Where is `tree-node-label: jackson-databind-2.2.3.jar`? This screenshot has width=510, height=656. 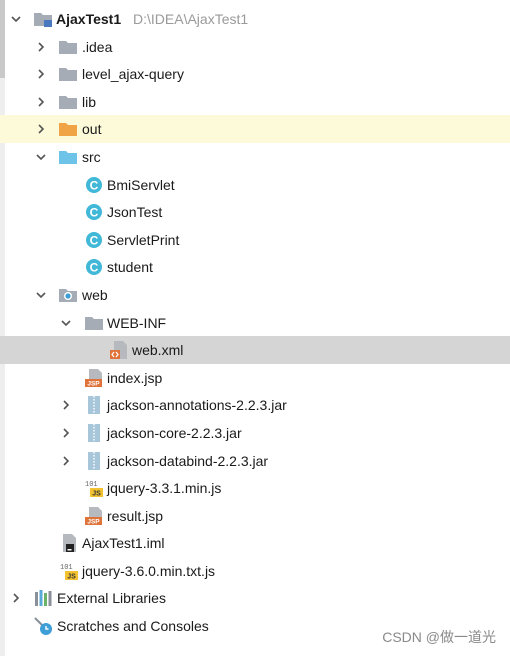 tree-node-label: jackson-databind-2.2.3.jar is located at coordinates (188, 460).